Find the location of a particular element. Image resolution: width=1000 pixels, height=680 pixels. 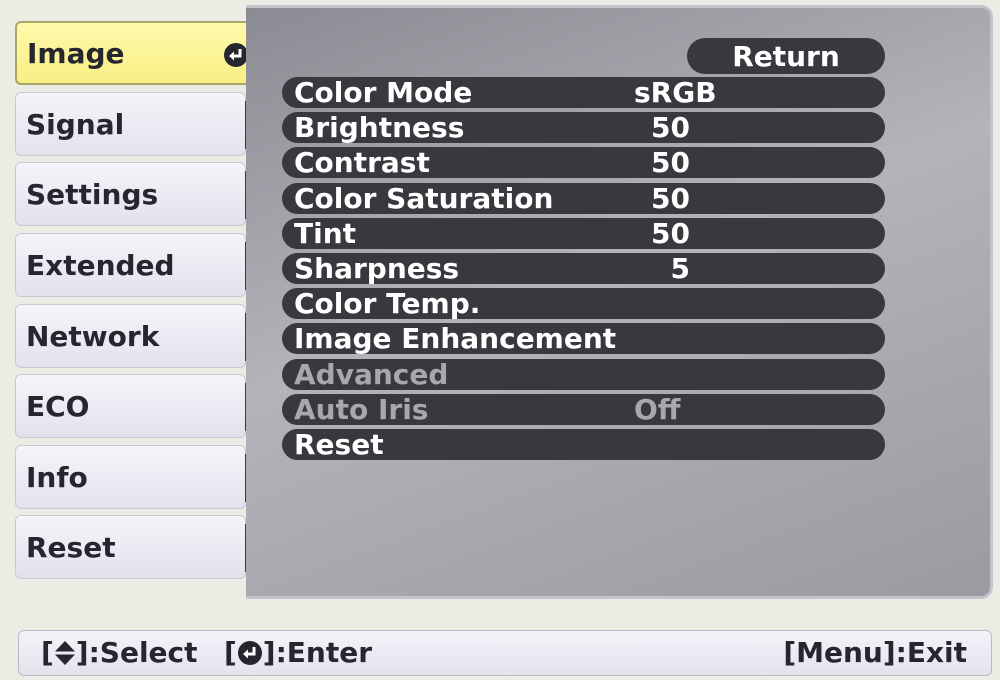

menu-row-sharpness: Sharpness 5 is located at coordinates (583, 268).